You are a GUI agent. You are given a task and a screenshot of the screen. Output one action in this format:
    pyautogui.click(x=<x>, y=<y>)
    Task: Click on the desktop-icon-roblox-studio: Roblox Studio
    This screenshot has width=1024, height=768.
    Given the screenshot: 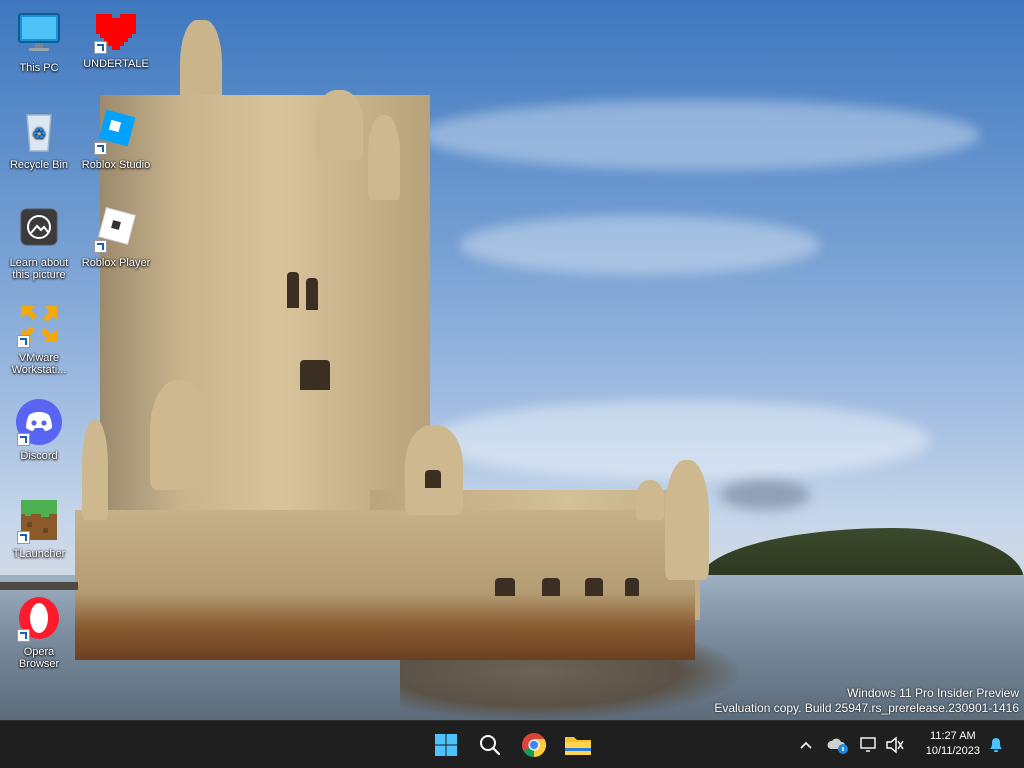 What is the action you would take?
    pyautogui.click(x=116, y=139)
    